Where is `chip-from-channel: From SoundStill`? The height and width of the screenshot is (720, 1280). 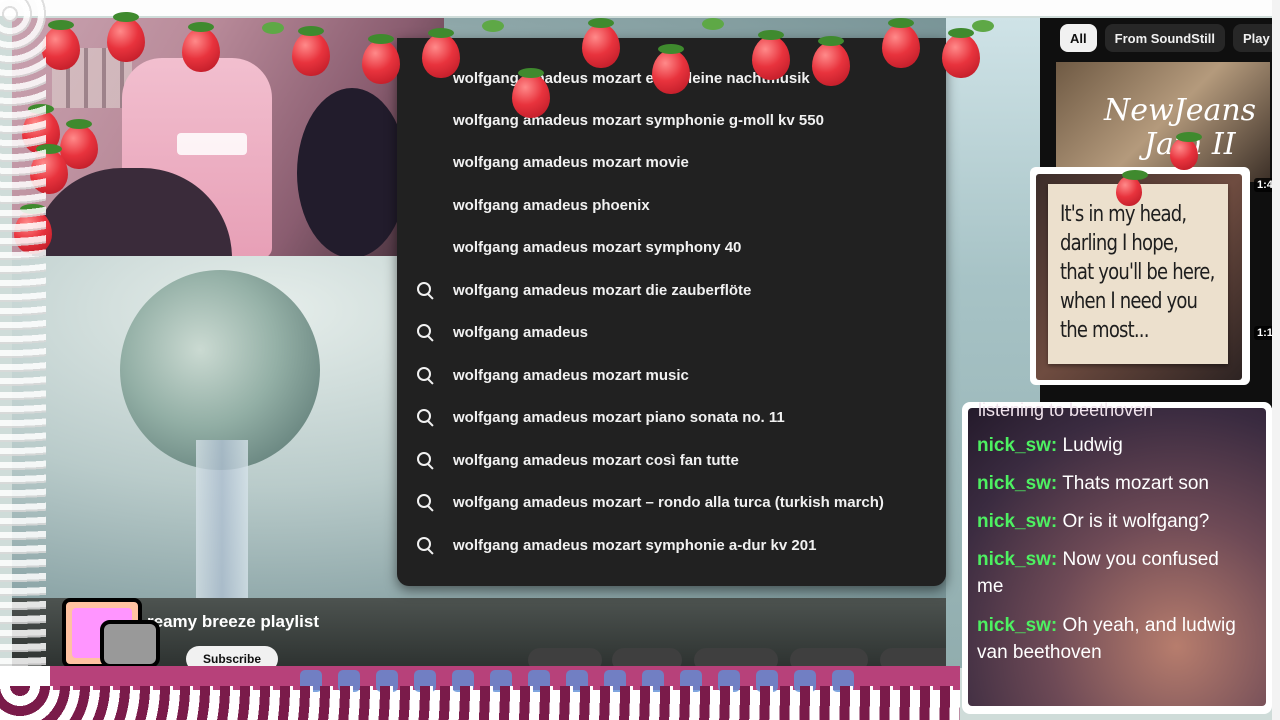 chip-from-channel: From SoundStill is located at coordinates (1165, 38).